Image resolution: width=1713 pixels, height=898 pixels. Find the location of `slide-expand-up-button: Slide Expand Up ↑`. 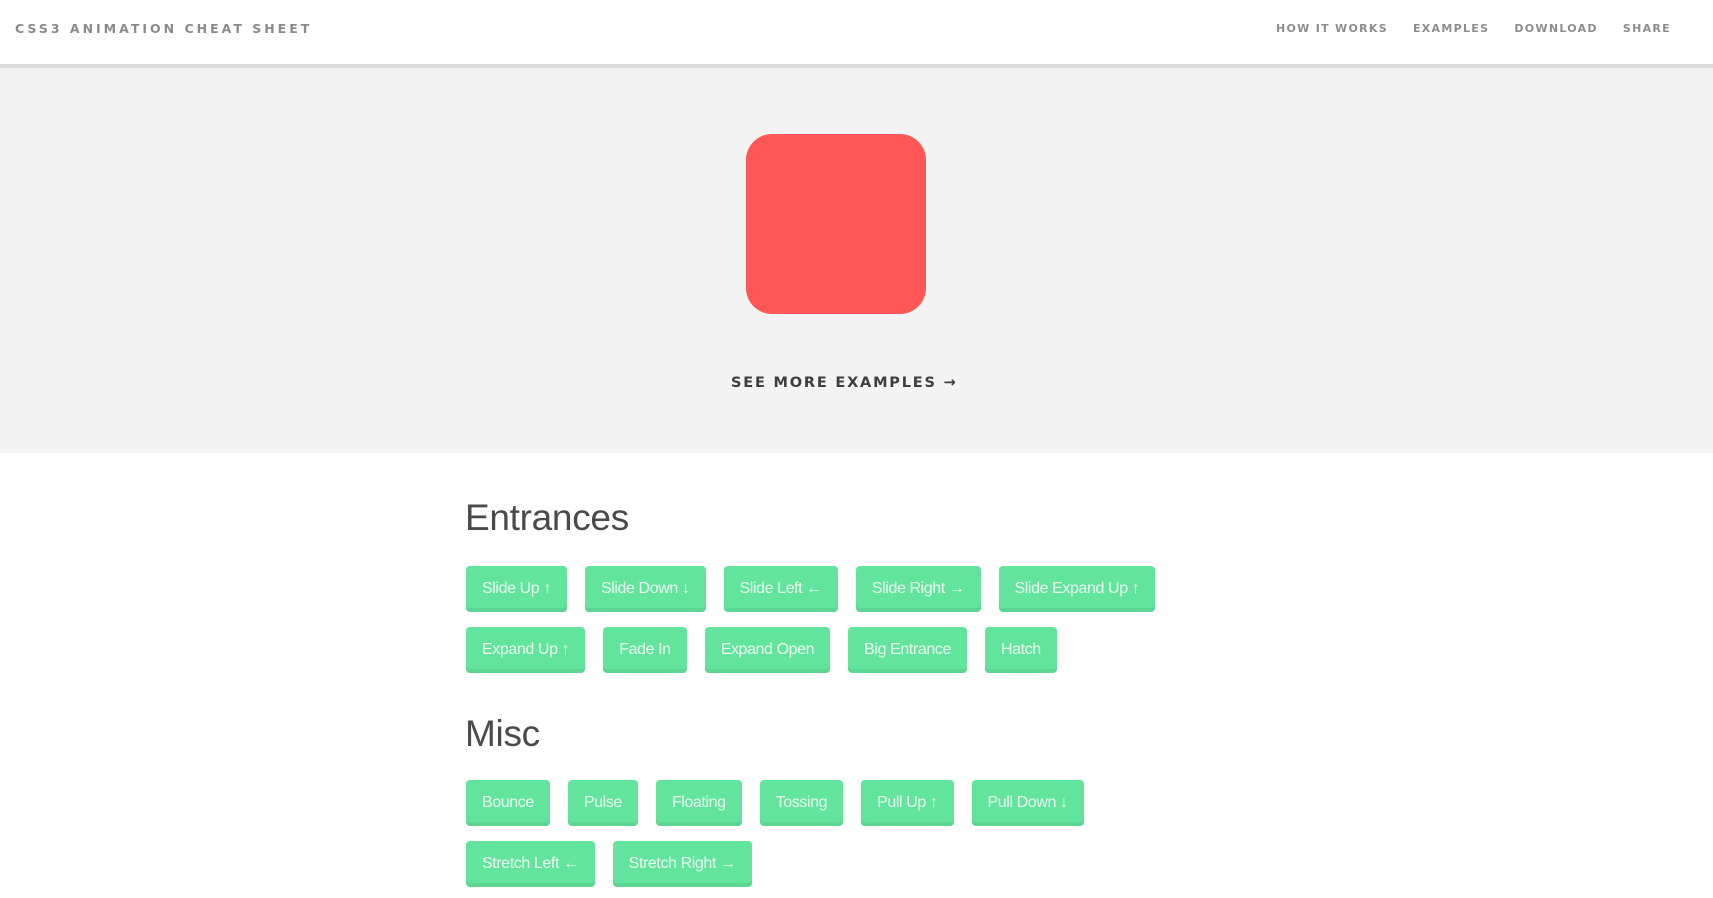

slide-expand-up-button: Slide Expand Up ↑ is located at coordinates (1077, 589).